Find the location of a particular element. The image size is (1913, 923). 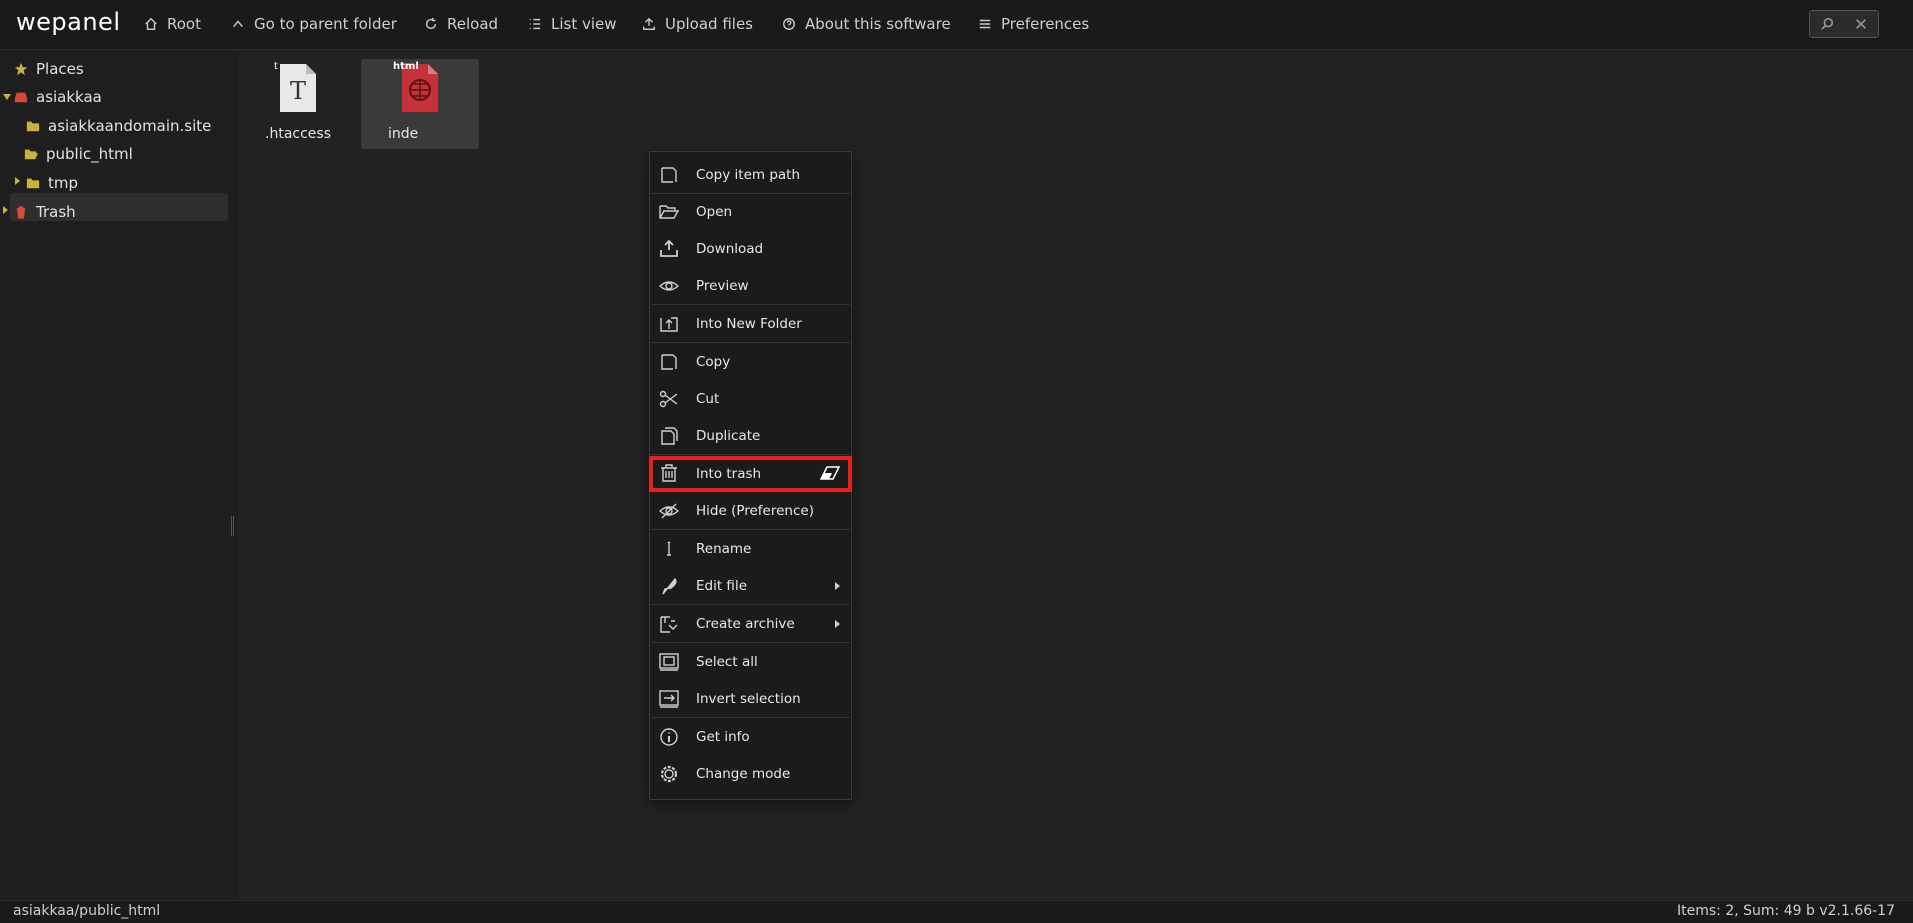

menu-item-create-archive: Create archive is located at coordinates (750, 624).